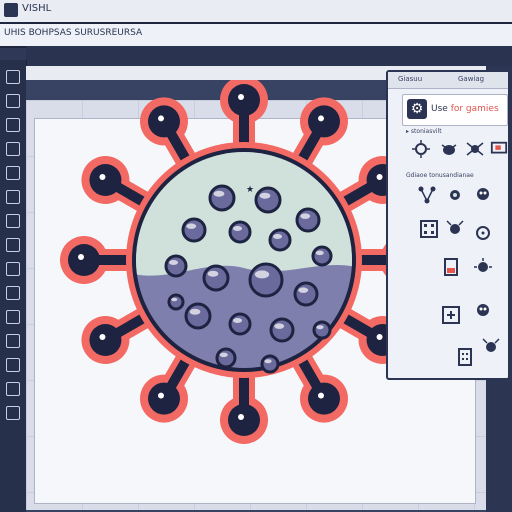  I want to click on menu-bar: UHIS BOHPSAS SURUSREURSA, so click(256, 36).